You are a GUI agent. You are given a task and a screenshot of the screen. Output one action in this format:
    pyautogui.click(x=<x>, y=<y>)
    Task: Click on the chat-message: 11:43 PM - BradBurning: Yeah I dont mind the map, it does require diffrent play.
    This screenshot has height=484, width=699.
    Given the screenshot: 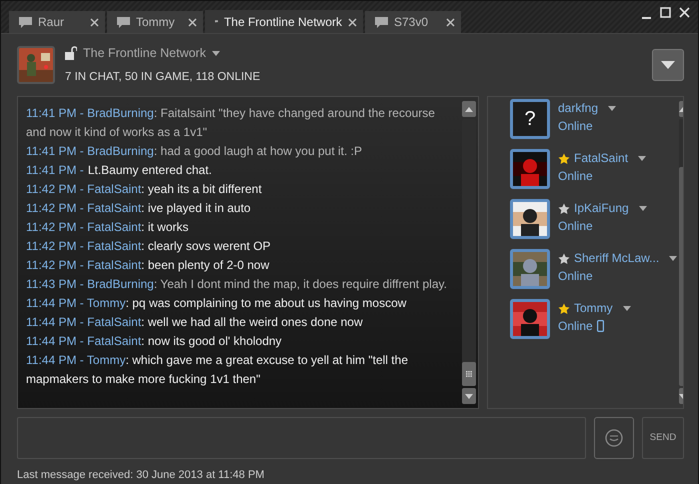 What is the action you would take?
    pyautogui.click(x=237, y=284)
    